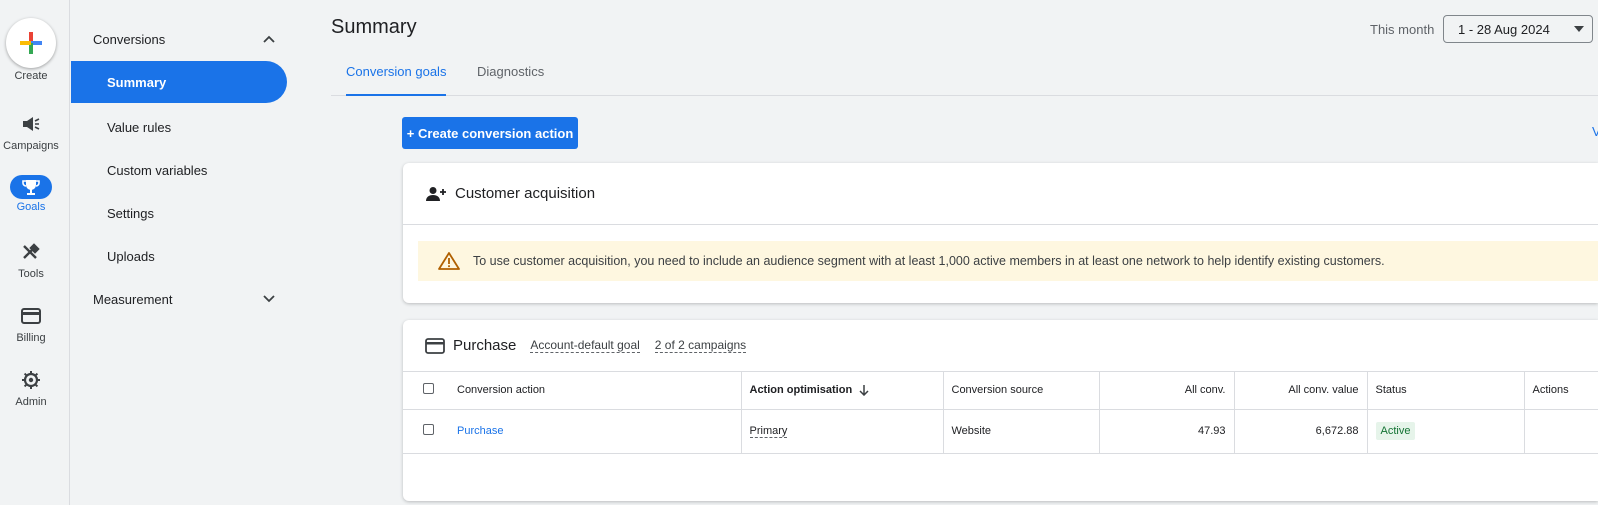  I want to click on create-label: Create, so click(31, 76).